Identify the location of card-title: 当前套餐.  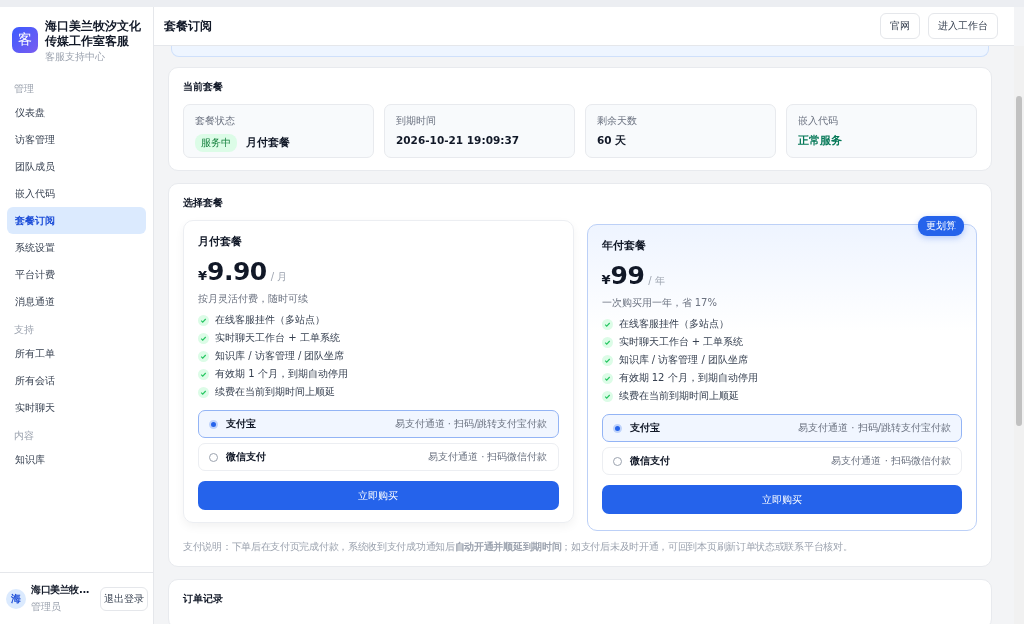
(203, 87).